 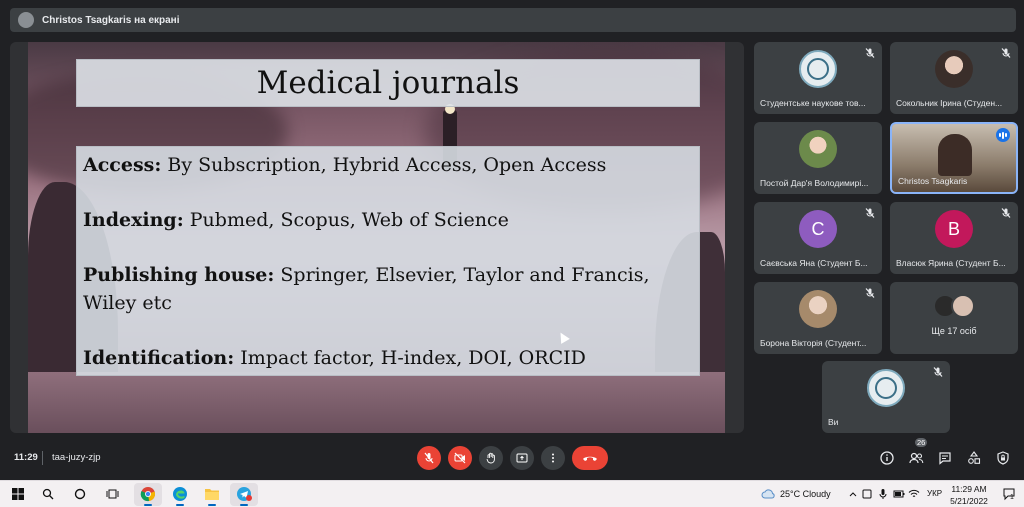 I want to click on cortana-button, so click(x=80, y=494).